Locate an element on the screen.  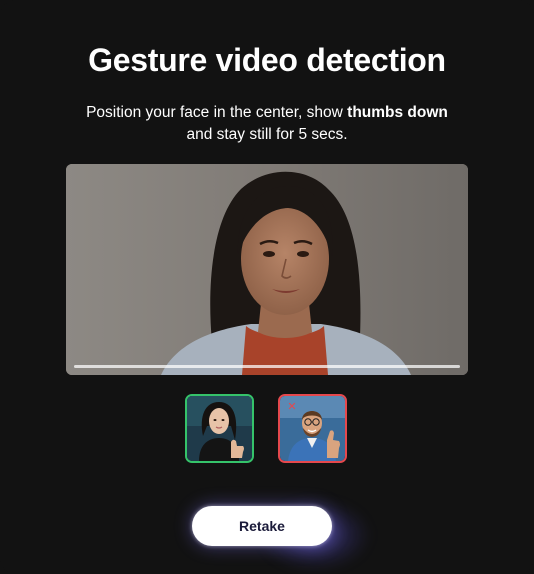
incorrect-x-icon: ✕ is located at coordinates (291, 406).